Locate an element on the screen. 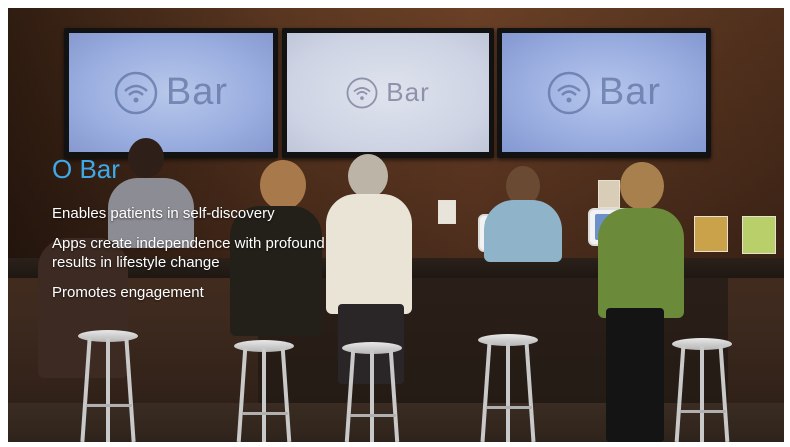 The height and width of the screenshot is (447, 790). display-screen-center: Bar is located at coordinates (388, 93).